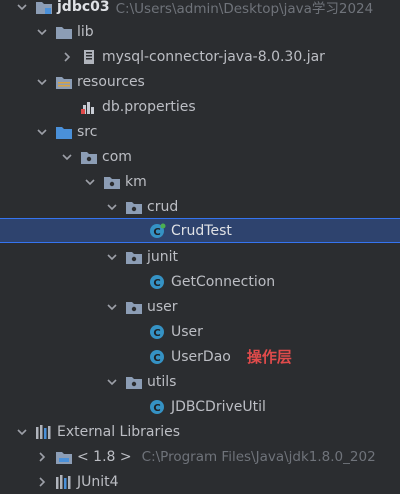 This screenshot has width=400, height=494. I want to click on class-label: JDBCDriveUtil, so click(218, 406).